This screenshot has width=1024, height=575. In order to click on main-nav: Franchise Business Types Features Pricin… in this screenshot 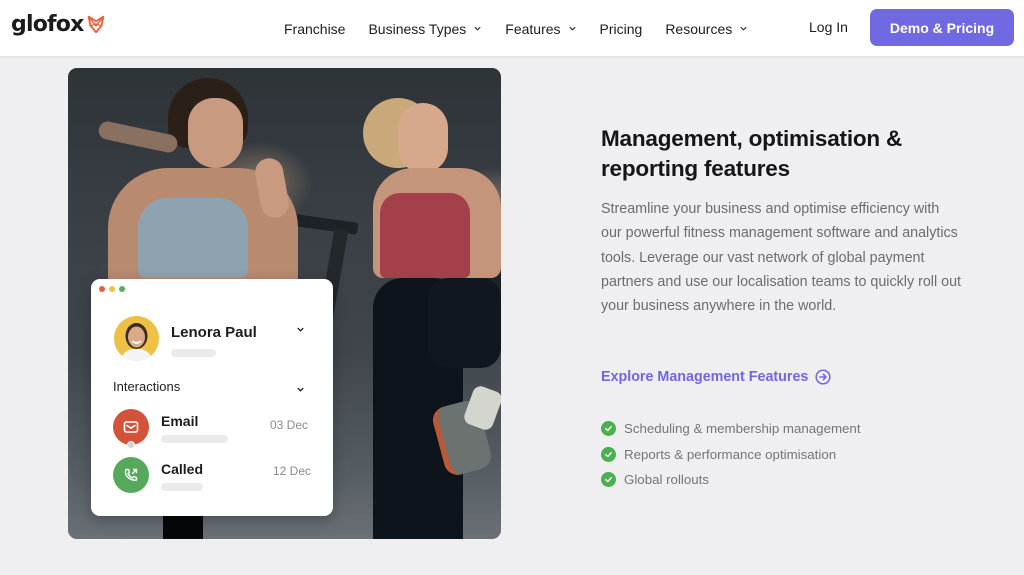, I will do `click(527, 28)`.